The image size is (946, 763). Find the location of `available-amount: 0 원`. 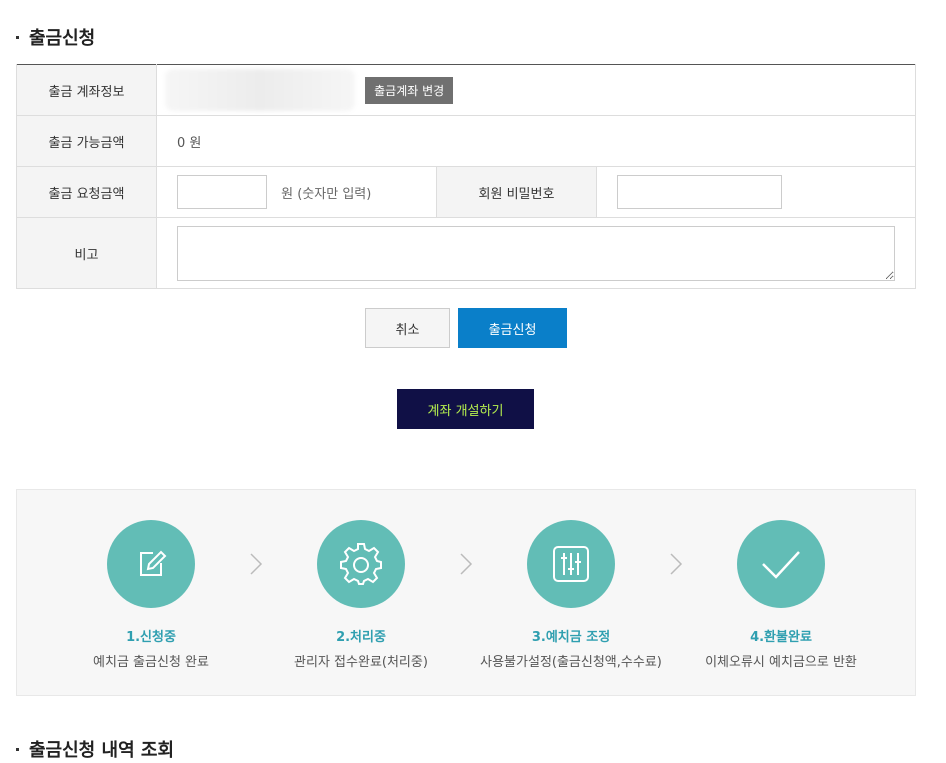

available-amount: 0 원 is located at coordinates (536, 141).